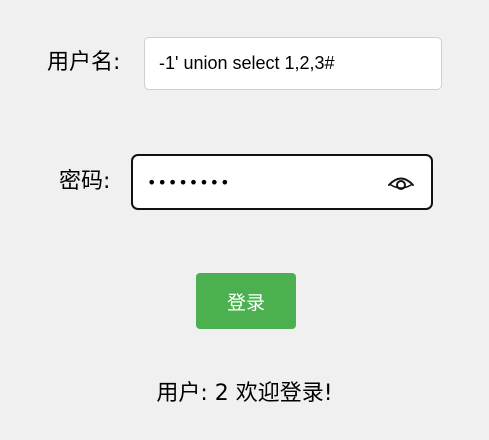 The height and width of the screenshot is (440, 489). What do you see at coordinates (84, 62) in the screenshot?
I see `username-label: 用户名:` at bounding box center [84, 62].